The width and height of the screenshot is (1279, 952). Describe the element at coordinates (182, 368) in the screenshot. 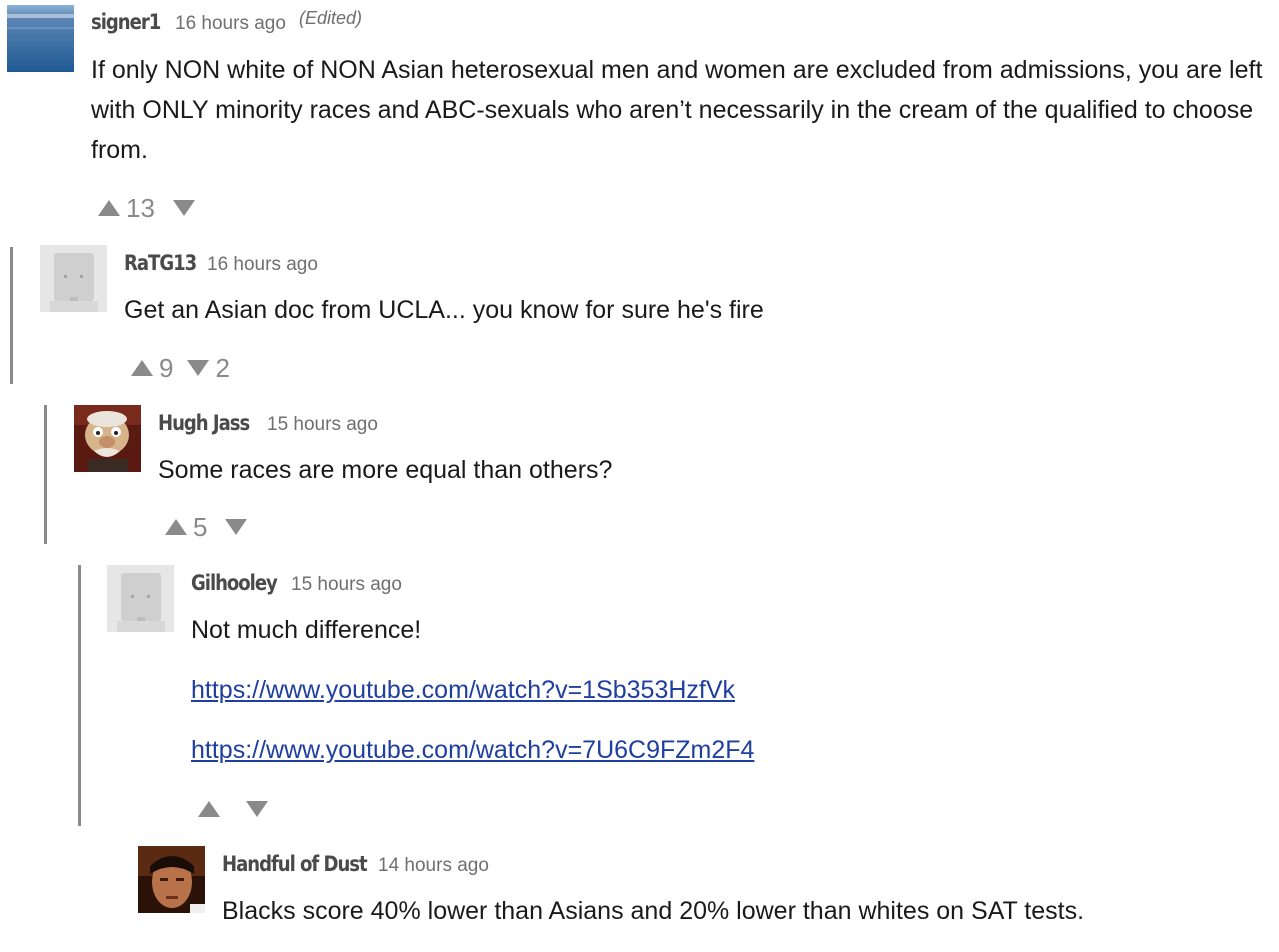

I see `vote-controls: 9 2` at that location.